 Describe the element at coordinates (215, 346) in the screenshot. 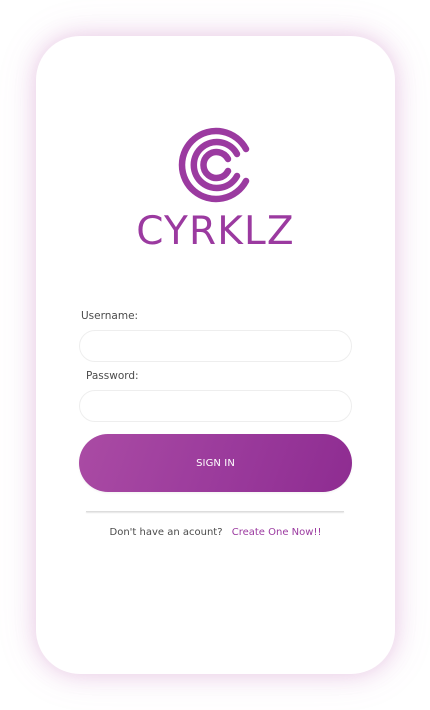

I see `username-input` at that location.